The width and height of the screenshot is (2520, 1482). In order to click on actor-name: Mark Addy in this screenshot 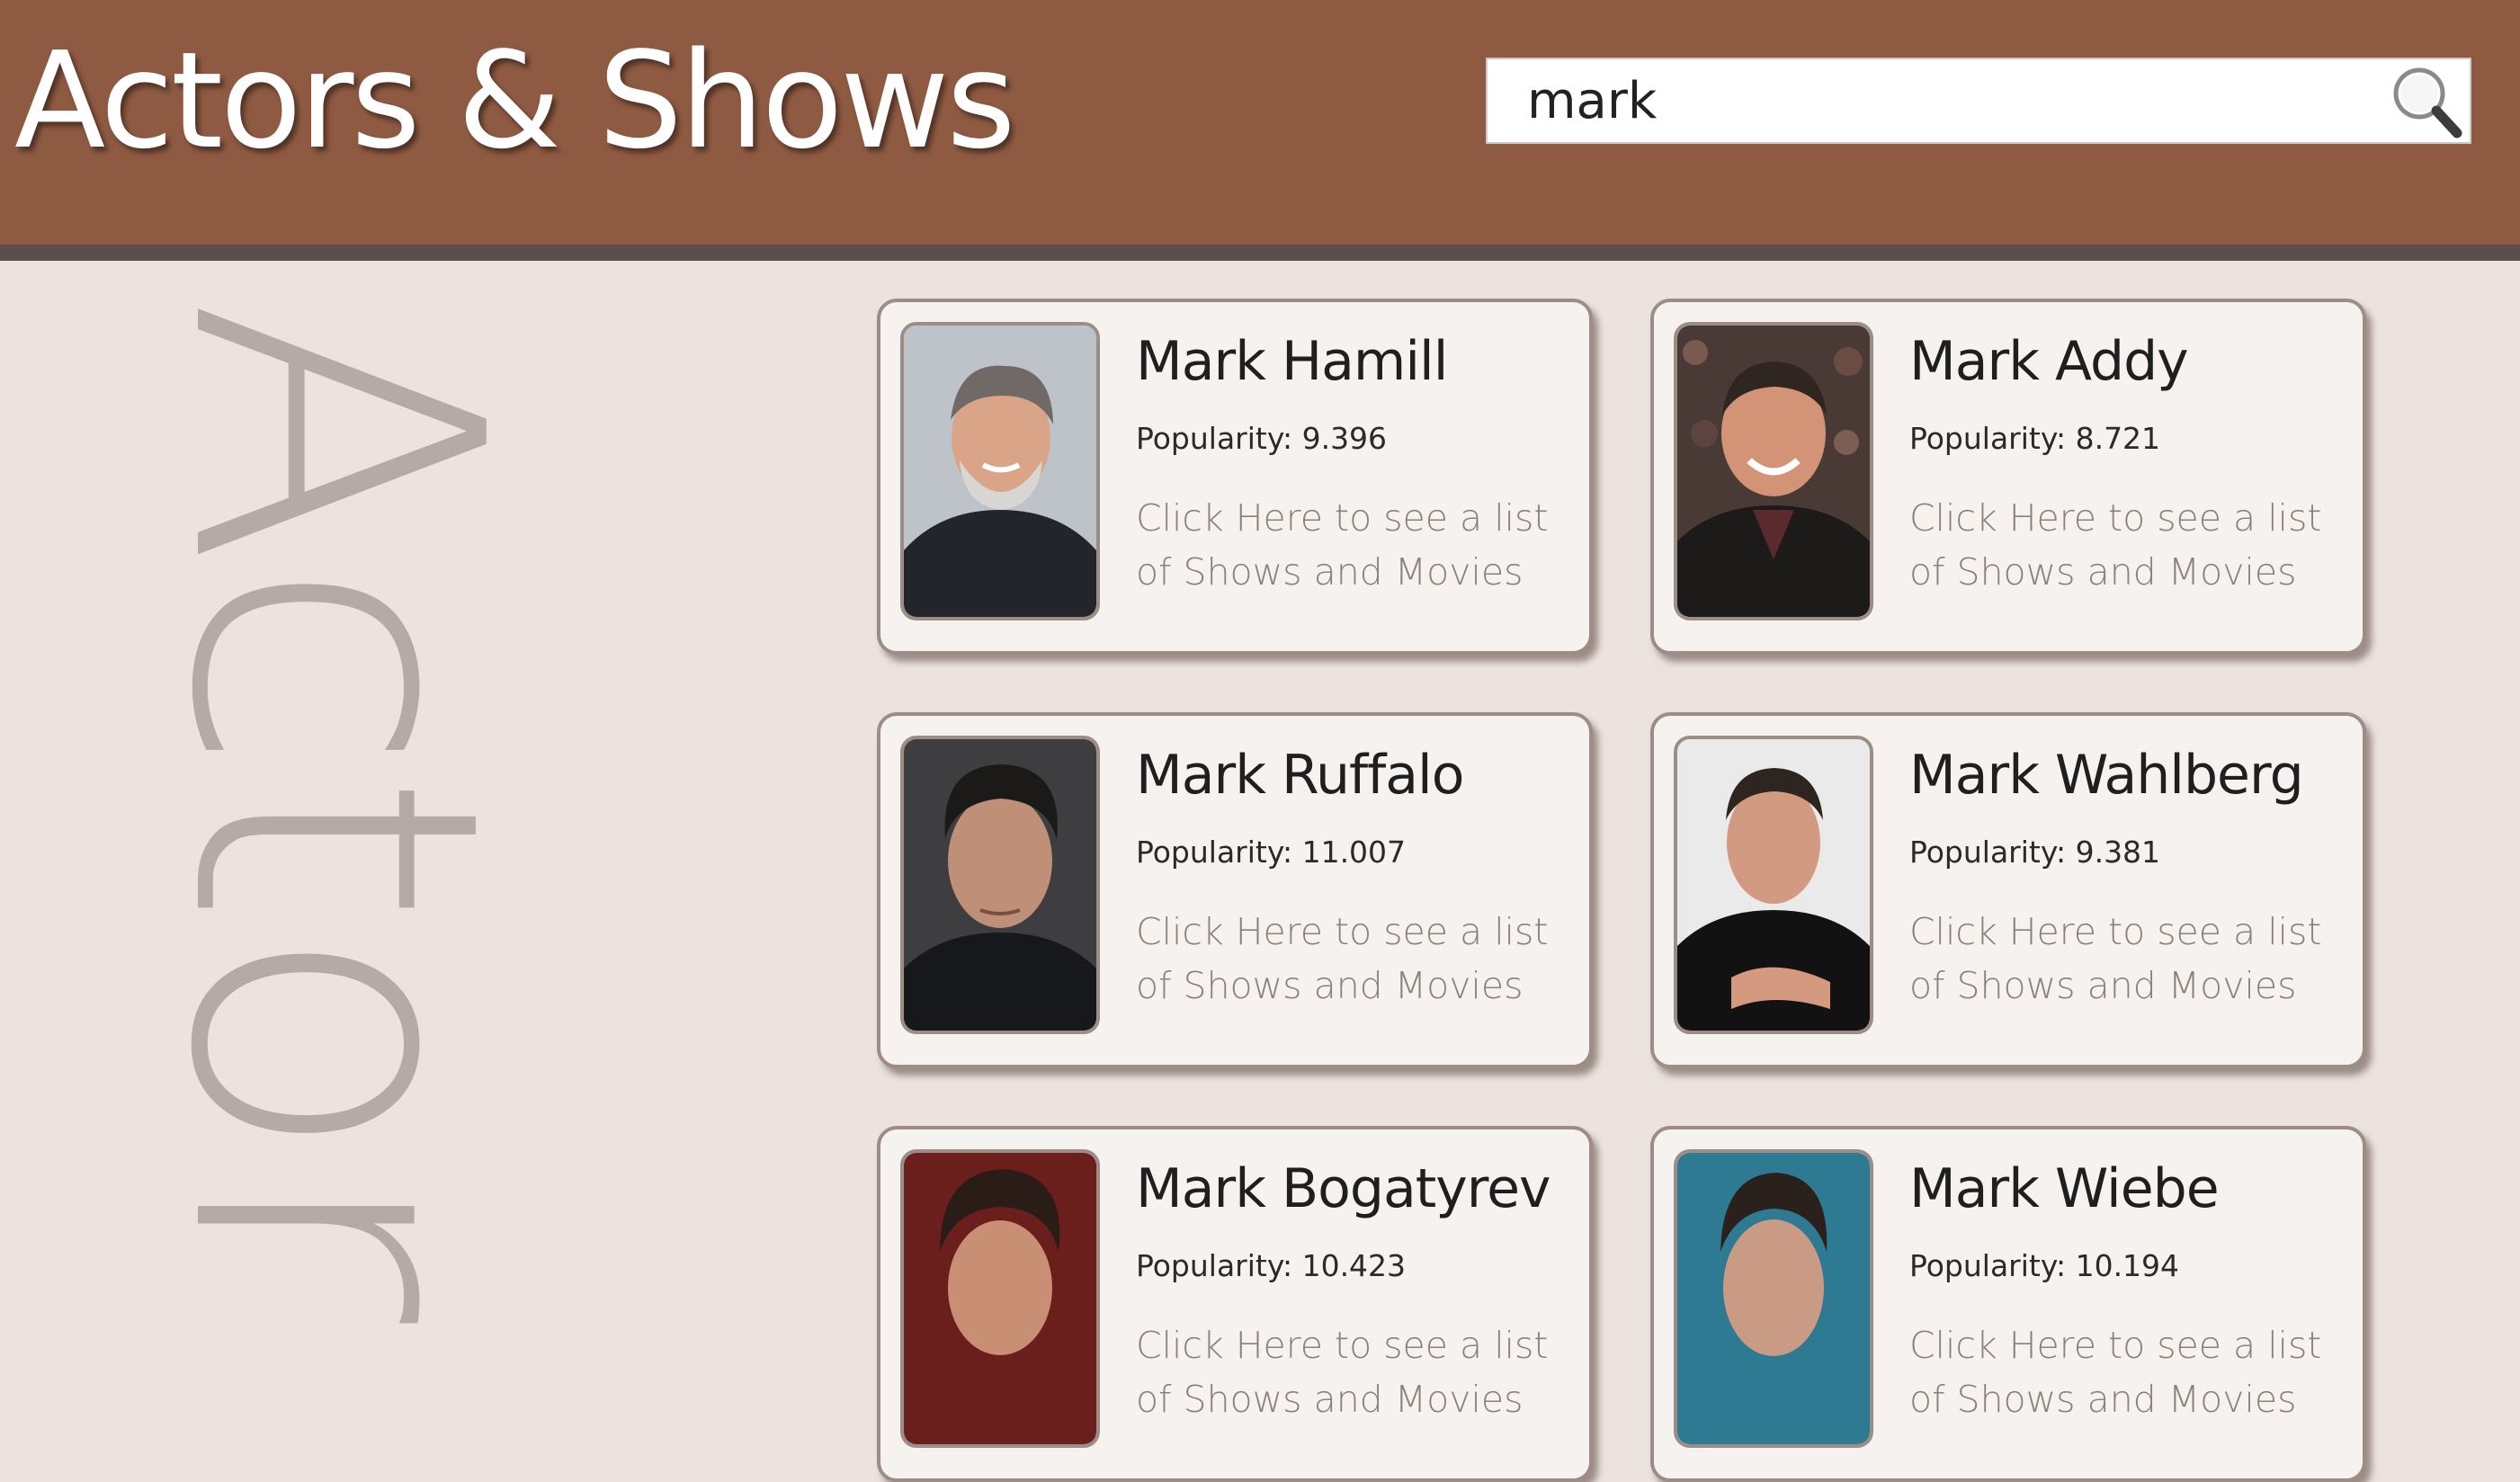, I will do `click(2049, 361)`.